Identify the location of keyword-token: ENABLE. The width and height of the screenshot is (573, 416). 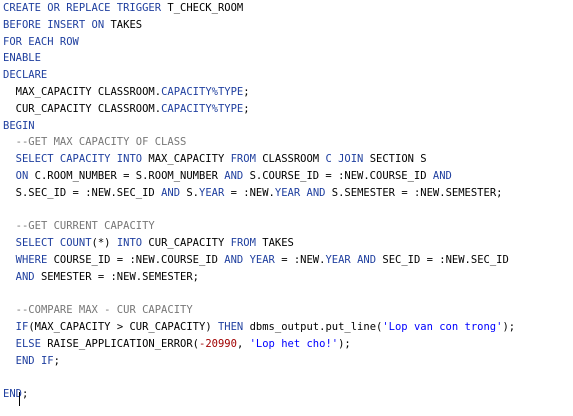
(22, 58).